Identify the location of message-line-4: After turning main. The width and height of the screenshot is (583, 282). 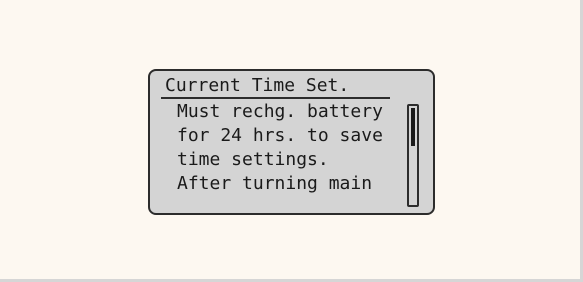
(275, 183).